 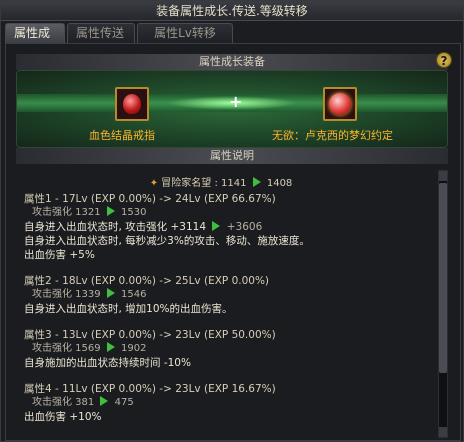 I want to click on red-orb-icon, so click(x=340, y=104).